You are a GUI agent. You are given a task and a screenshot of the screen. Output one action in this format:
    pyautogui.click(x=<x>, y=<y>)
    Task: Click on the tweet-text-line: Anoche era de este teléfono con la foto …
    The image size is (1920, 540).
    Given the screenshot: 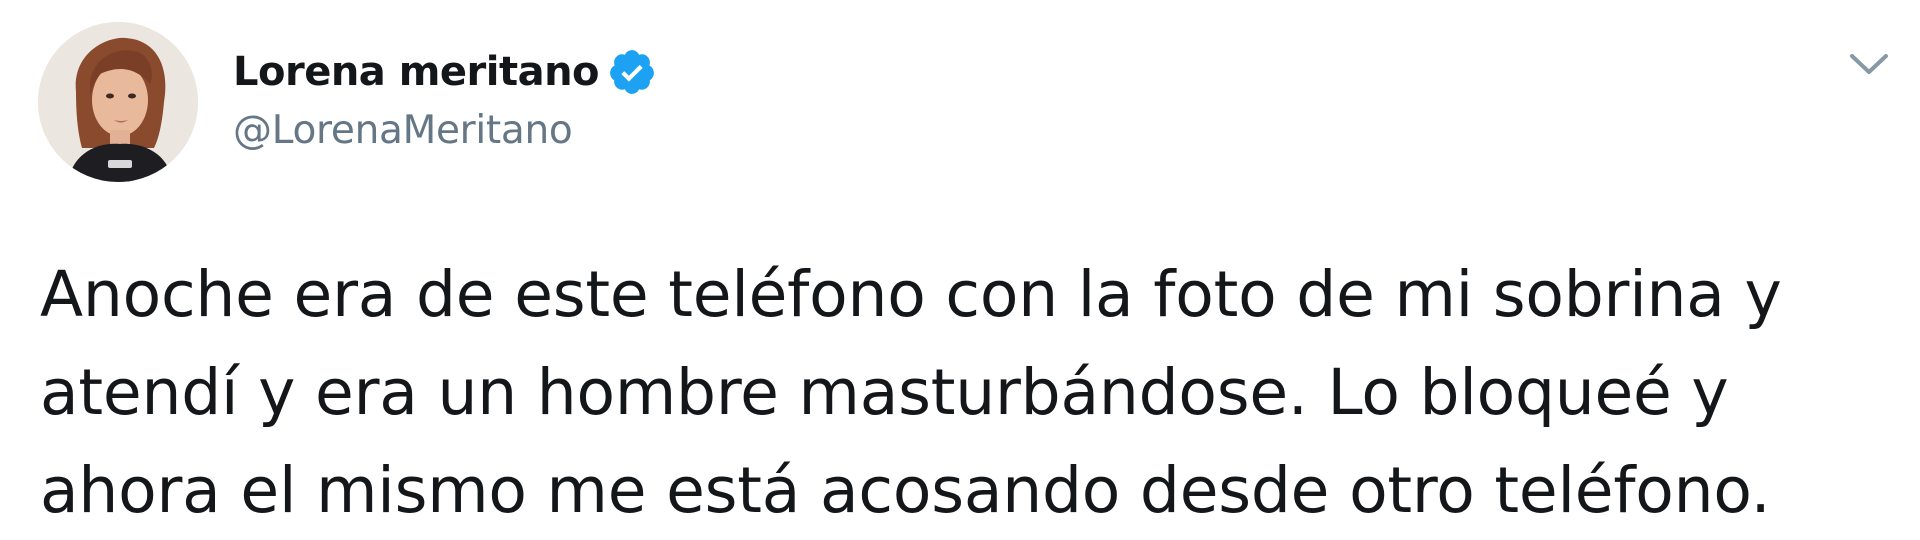 What is the action you would take?
    pyautogui.click(x=911, y=294)
    